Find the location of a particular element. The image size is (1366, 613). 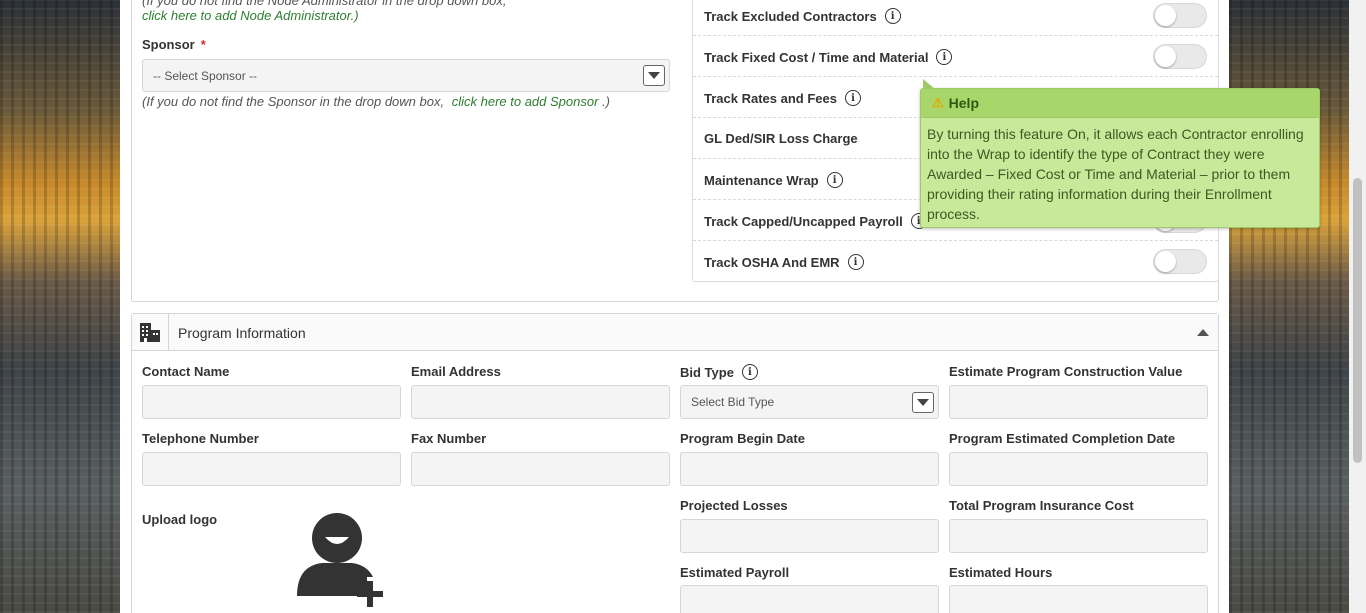

program-information-title: Program Information is located at coordinates (242, 333).